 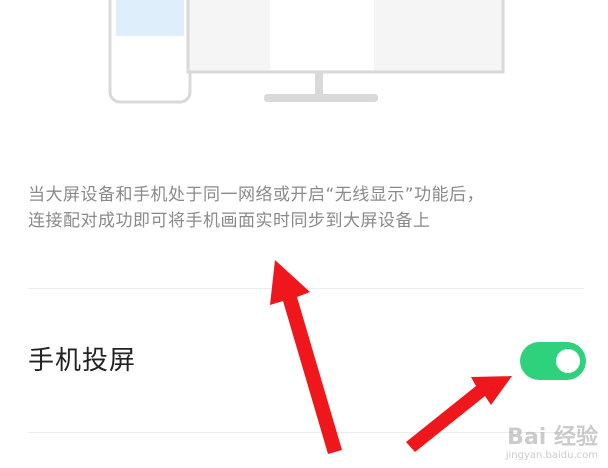 I want to click on phone-illustration, so click(x=150, y=52).